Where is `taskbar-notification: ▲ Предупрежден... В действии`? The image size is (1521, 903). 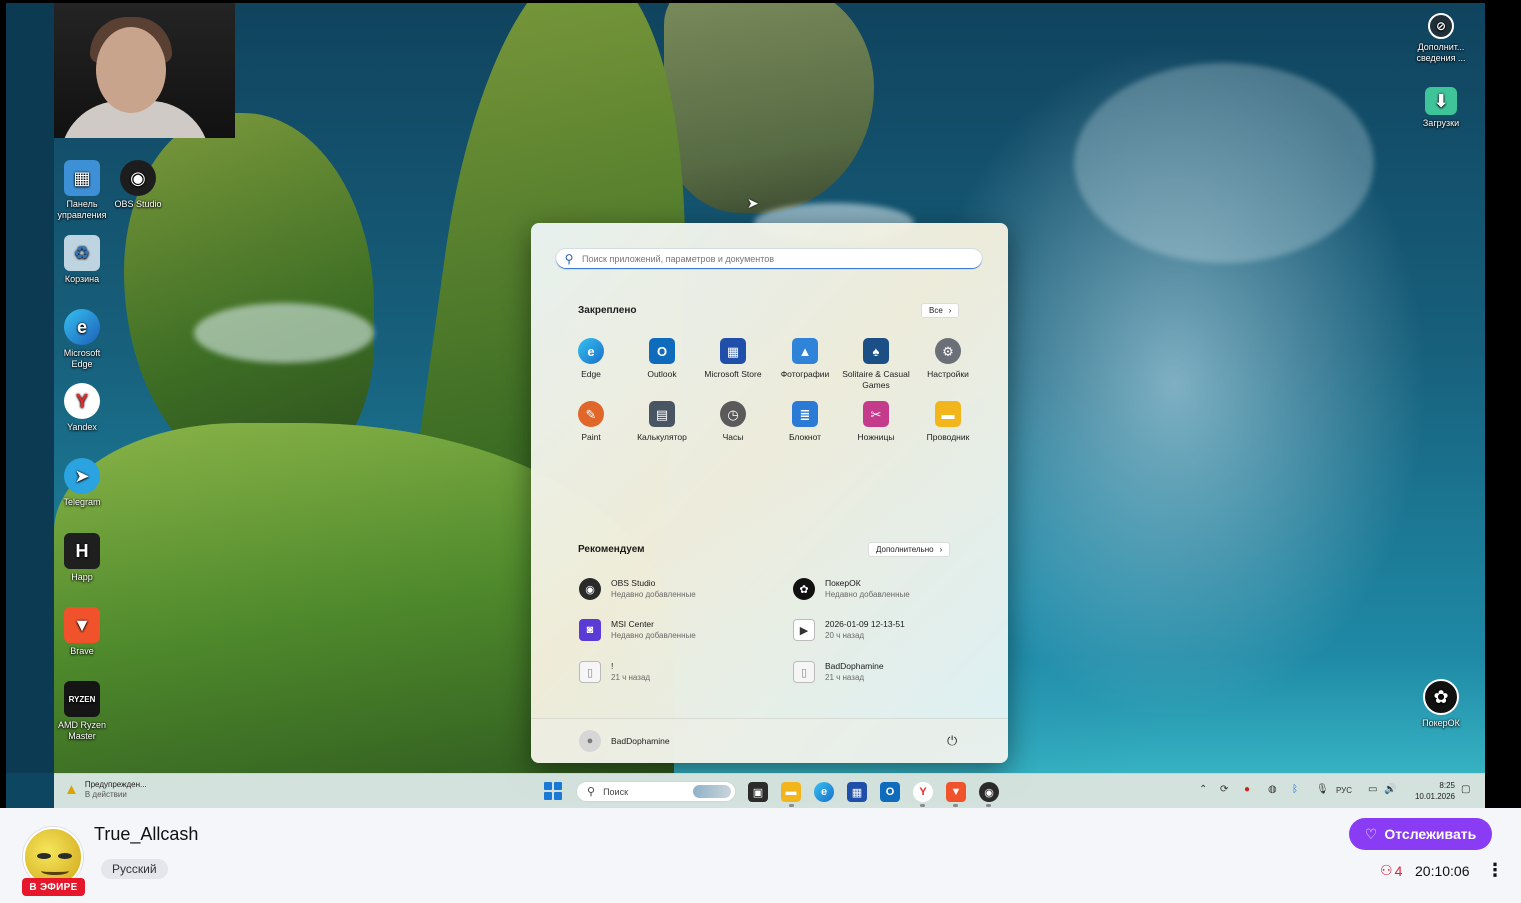
taskbar-notification: ▲ Предупрежден... В действии is located at coordinates (105, 790).